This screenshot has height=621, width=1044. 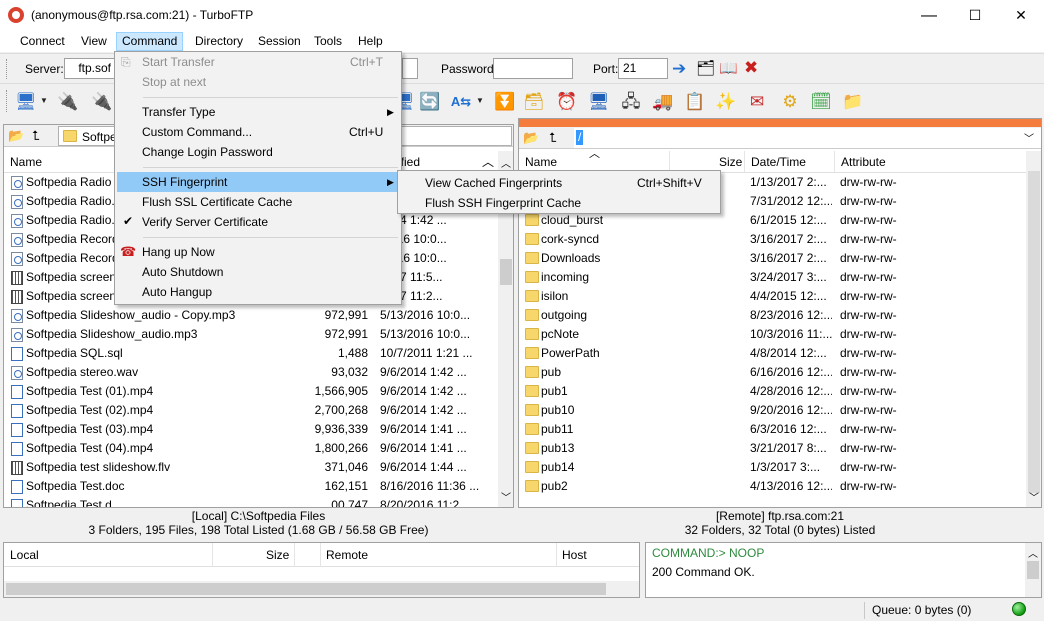 I want to click on disconnect-plug-icon: 🔌, so click(x=68, y=101).